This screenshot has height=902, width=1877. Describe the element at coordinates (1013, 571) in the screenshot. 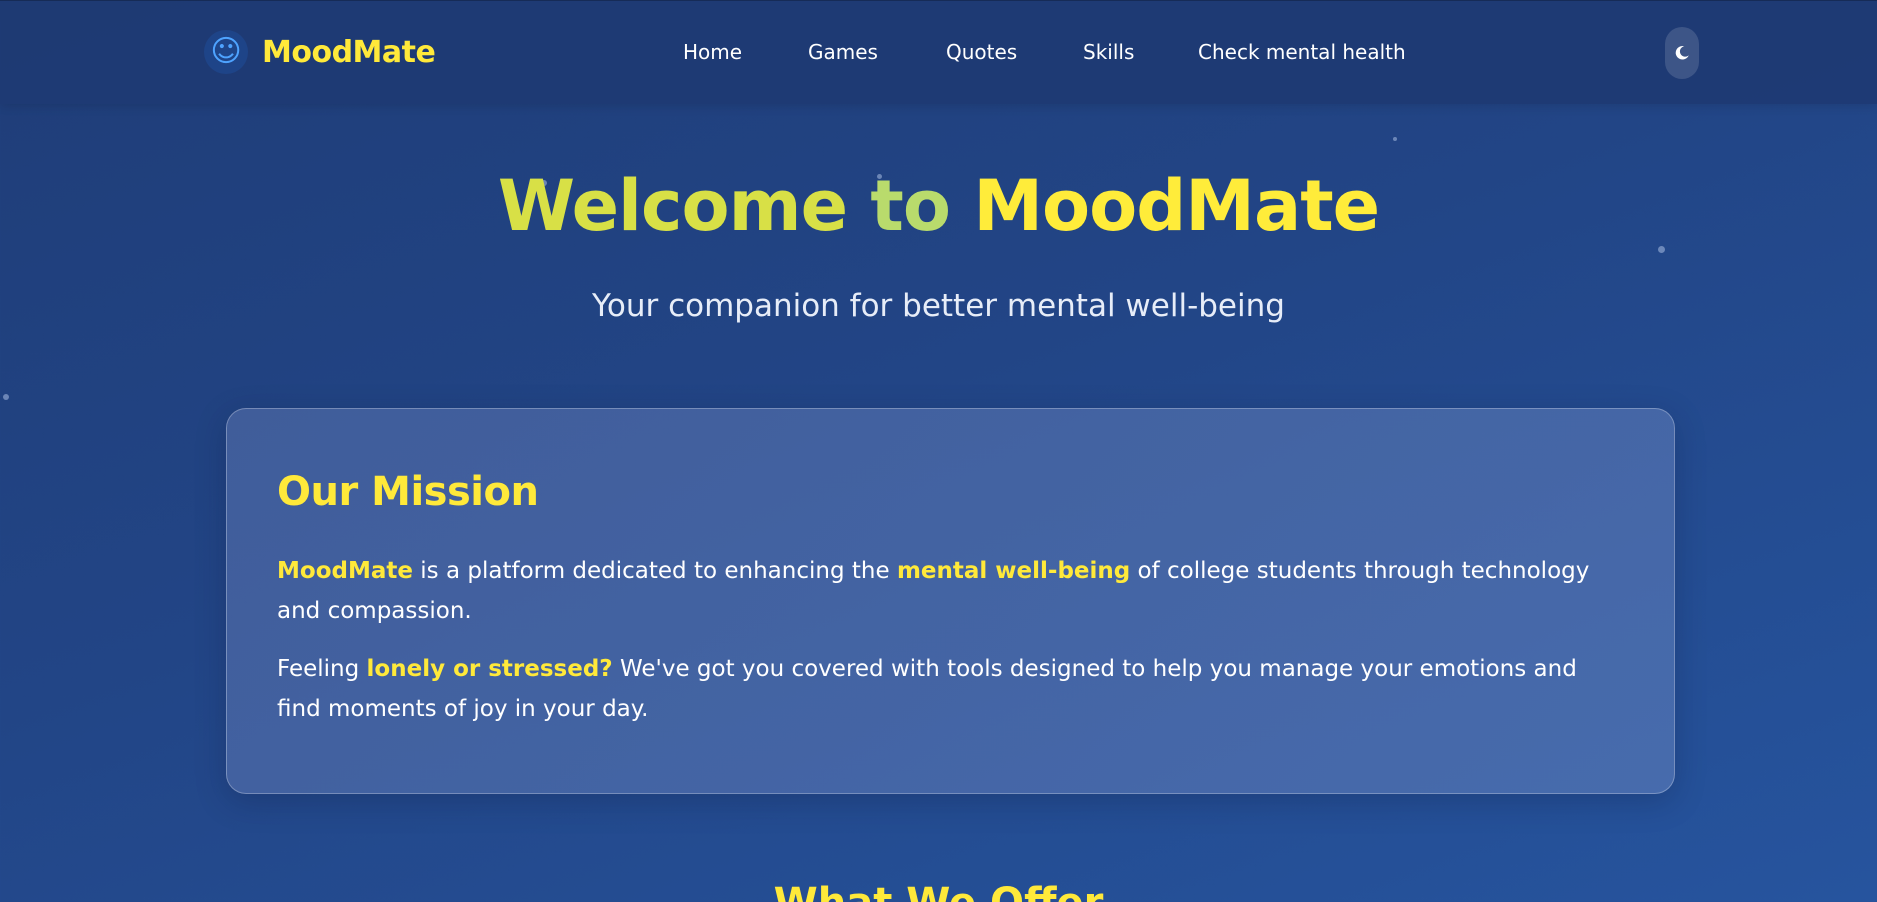

I see `highlight-mental-well-being: mental well-being` at that location.